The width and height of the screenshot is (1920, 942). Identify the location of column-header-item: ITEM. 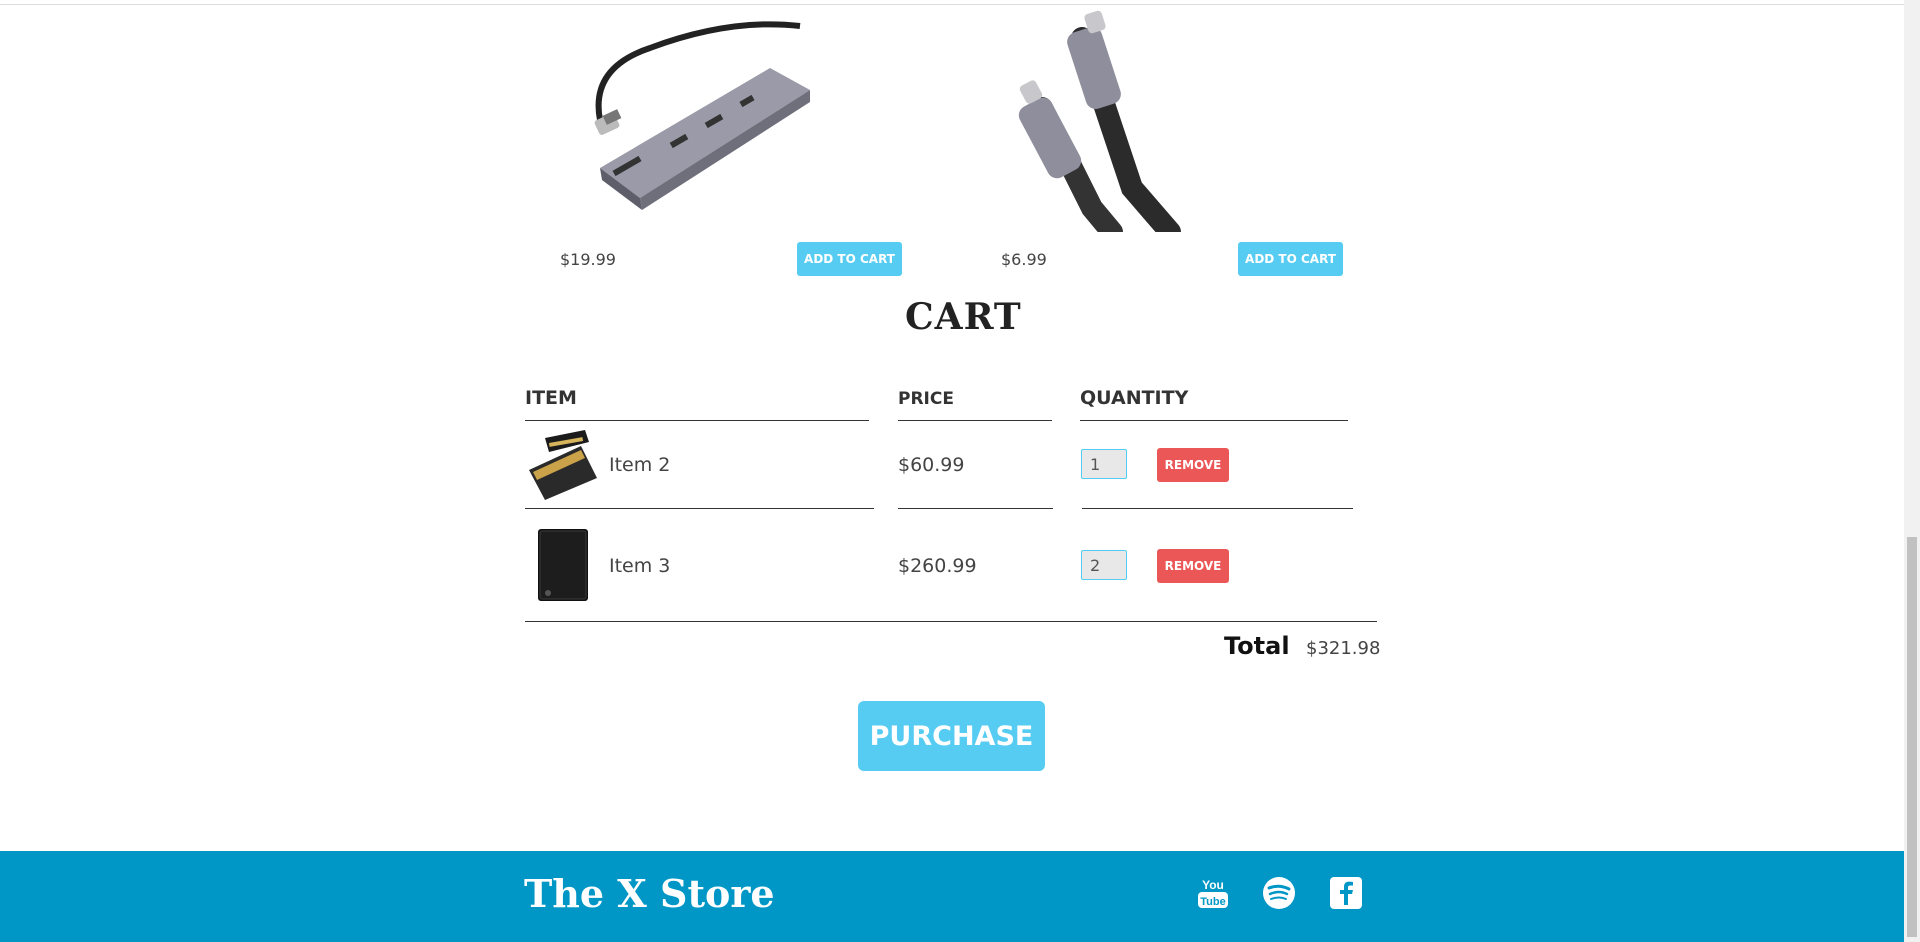
(551, 398).